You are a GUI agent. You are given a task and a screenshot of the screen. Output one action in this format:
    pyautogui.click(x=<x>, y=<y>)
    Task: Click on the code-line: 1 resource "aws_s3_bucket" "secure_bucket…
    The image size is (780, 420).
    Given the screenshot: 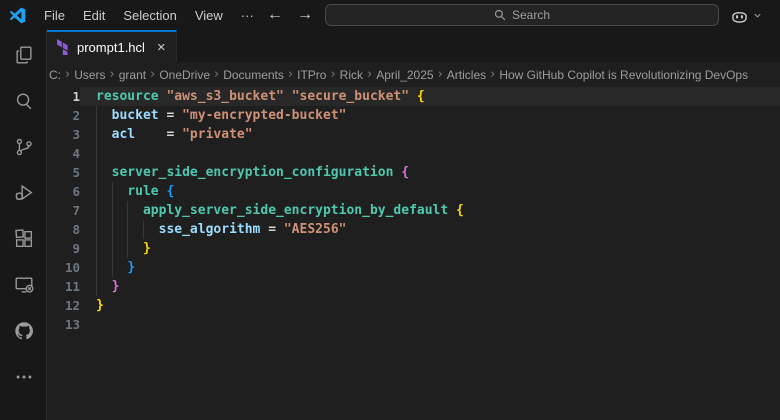 What is the action you would take?
    pyautogui.click(x=413, y=96)
    